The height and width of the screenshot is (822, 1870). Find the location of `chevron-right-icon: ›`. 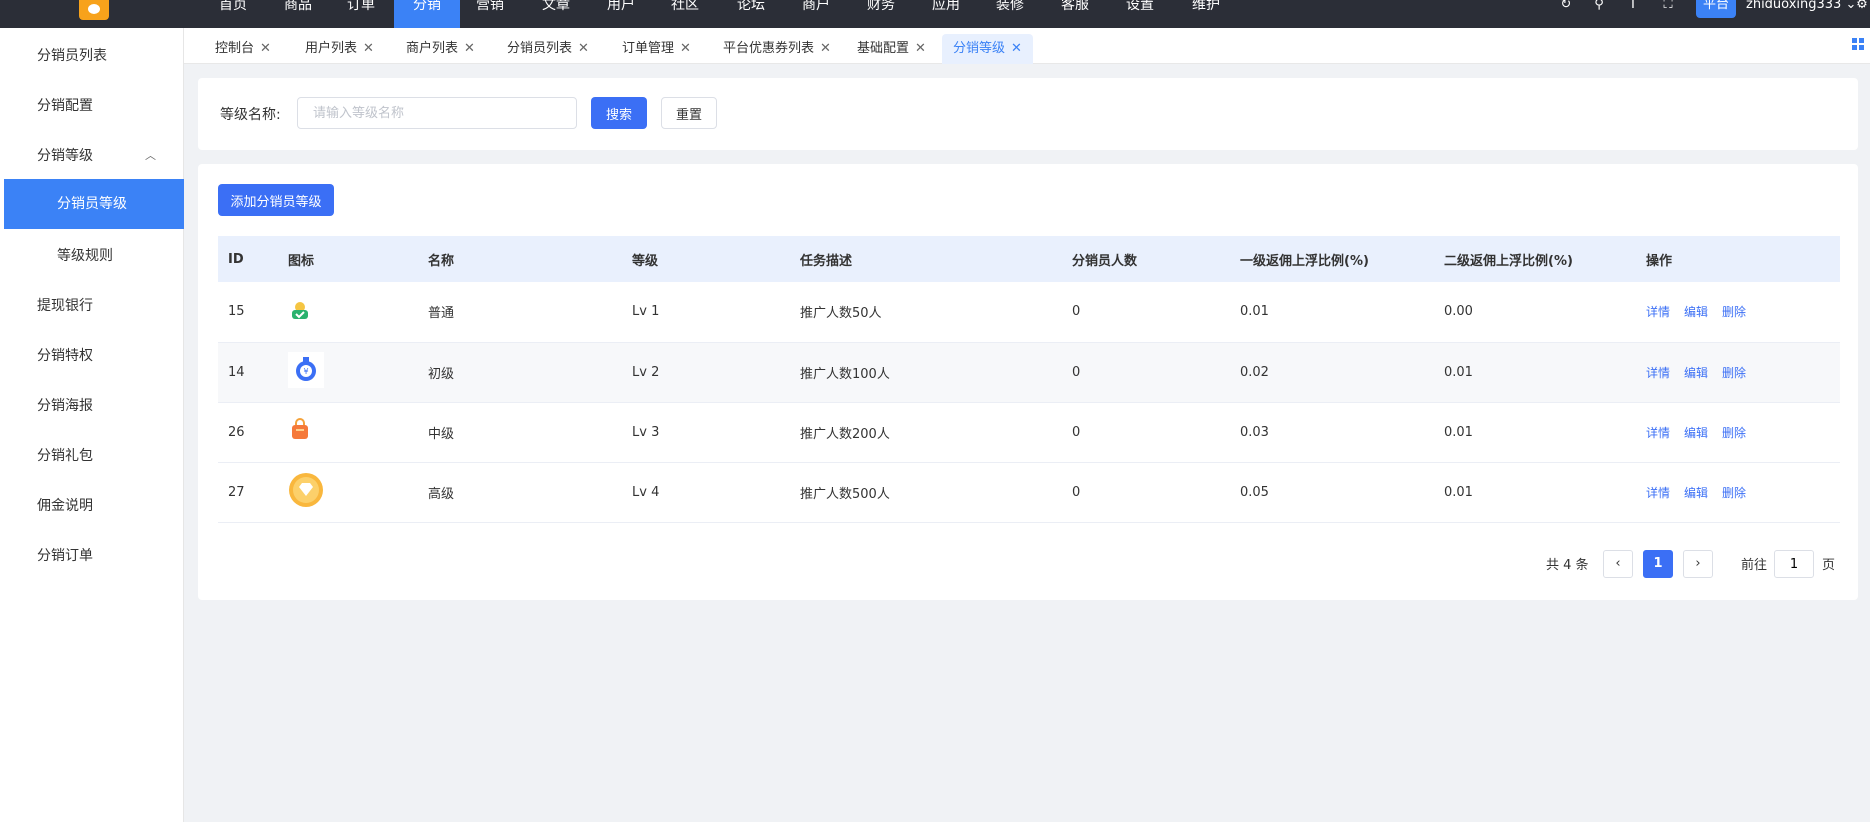

chevron-right-icon: › is located at coordinates (1698, 563).